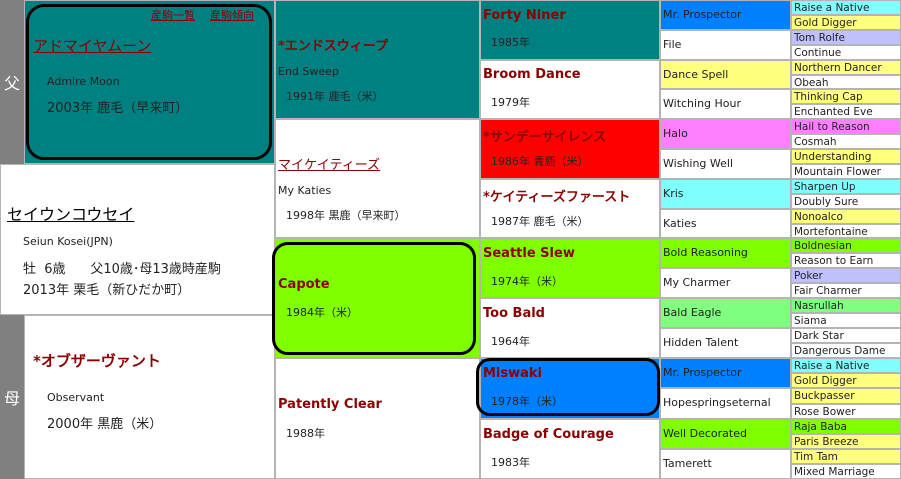 Image resolution: width=901 pixels, height=479 pixels. What do you see at coordinates (570, 268) in the screenshot?
I see `gen3-cell-4: Seattle Slew 1974年（米）` at bounding box center [570, 268].